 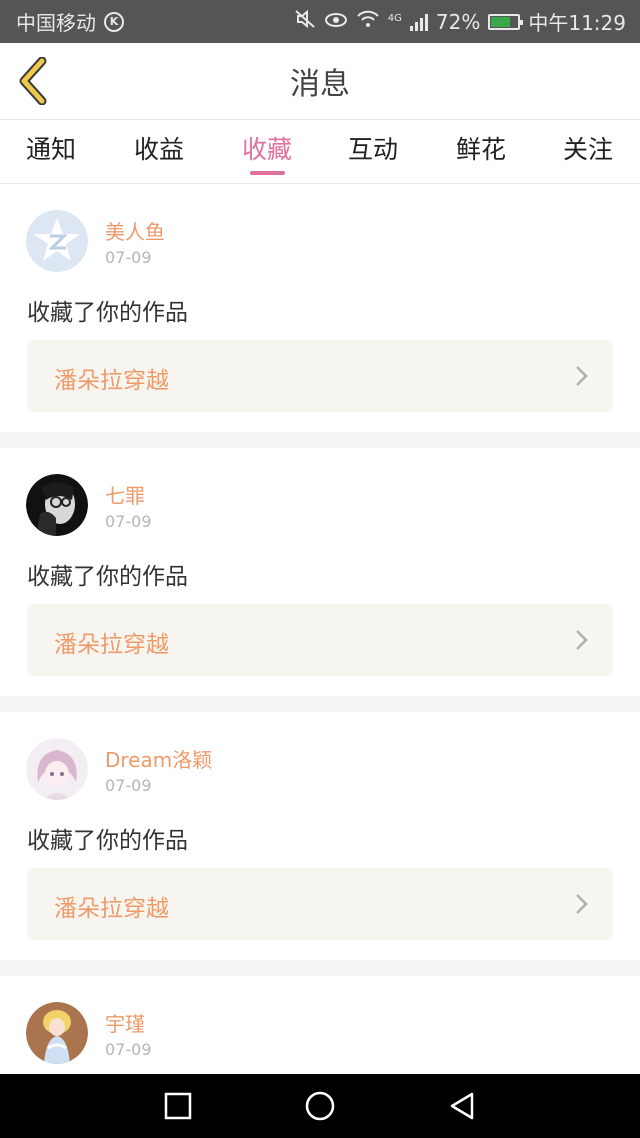 I want to click on message-card: 宇瑾 07-09, so click(x=320, y=1025).